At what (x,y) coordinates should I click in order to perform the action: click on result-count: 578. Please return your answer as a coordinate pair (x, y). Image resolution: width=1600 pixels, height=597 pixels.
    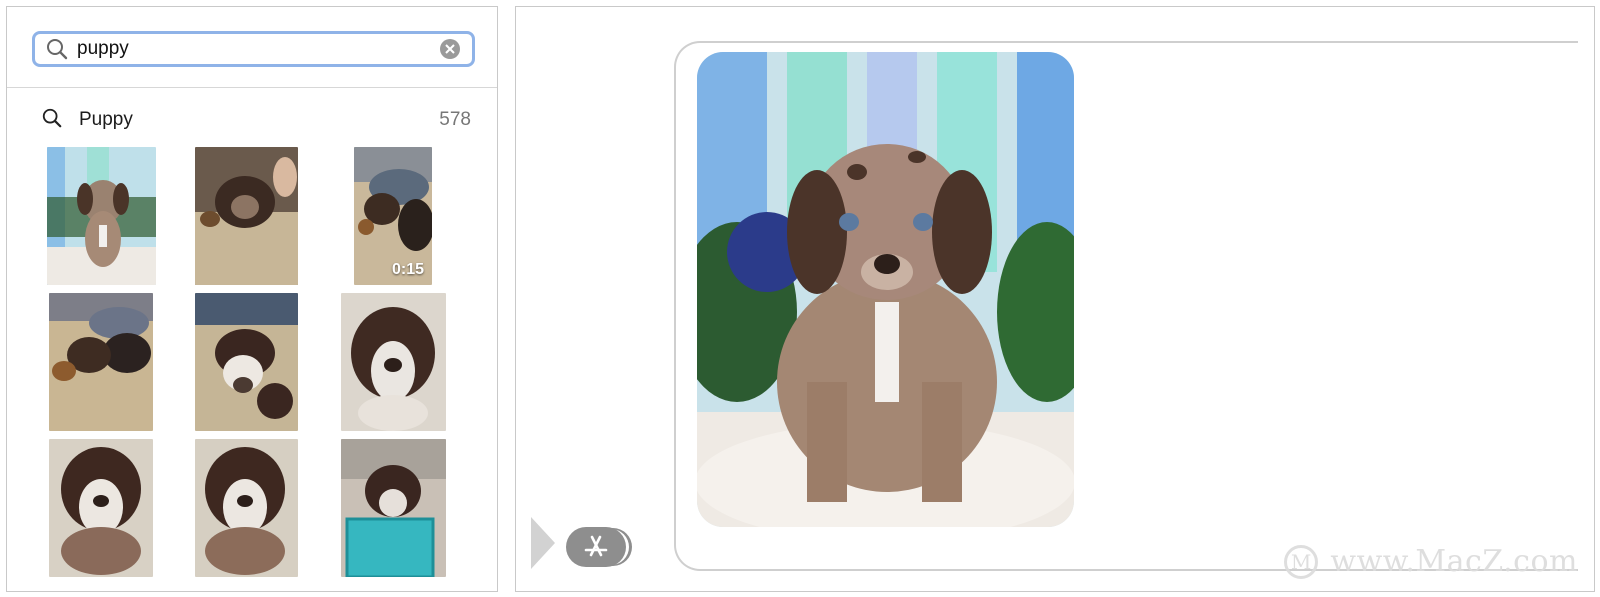
    Looking at the image, I should click on (455, 119).